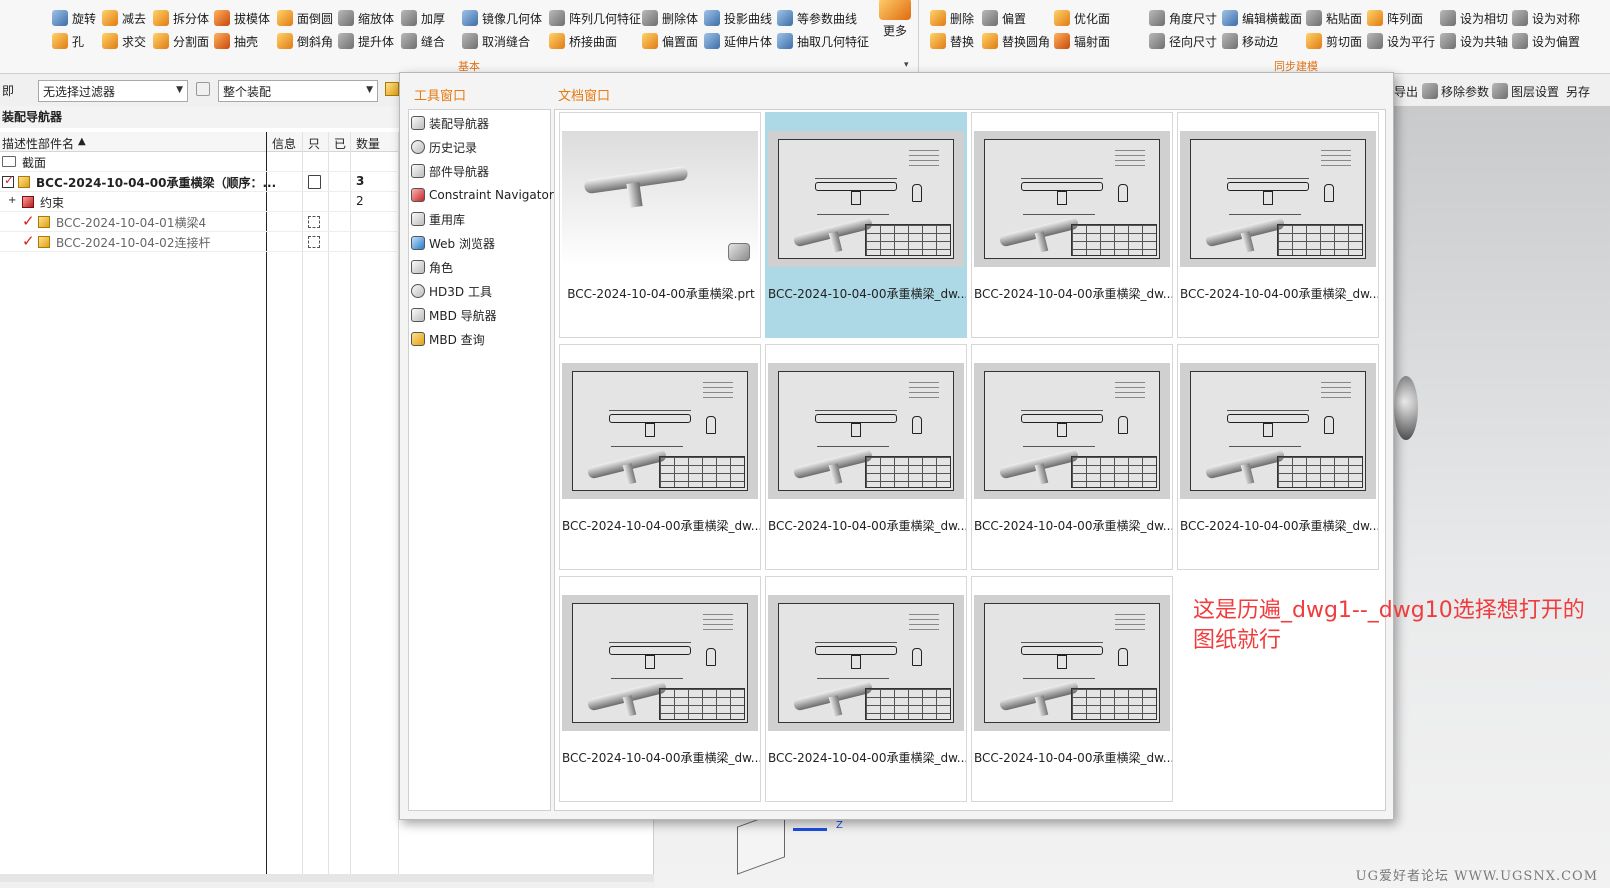 The width and height of the screenshot is (1610, 888). Describe the element at coordinates (222, 41) in the screenshot. I see `shell-icon` at that location.